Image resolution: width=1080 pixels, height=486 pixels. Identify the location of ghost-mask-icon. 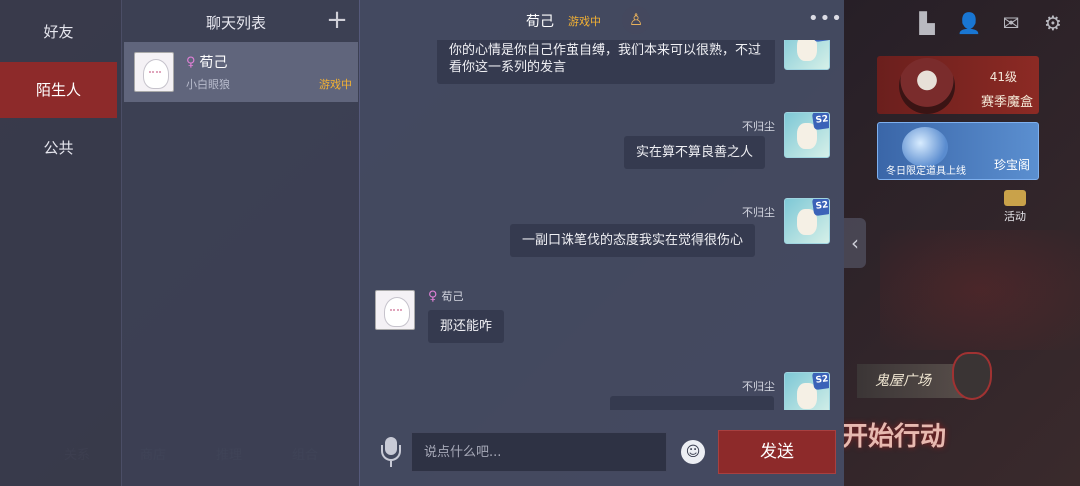
(972, 376).